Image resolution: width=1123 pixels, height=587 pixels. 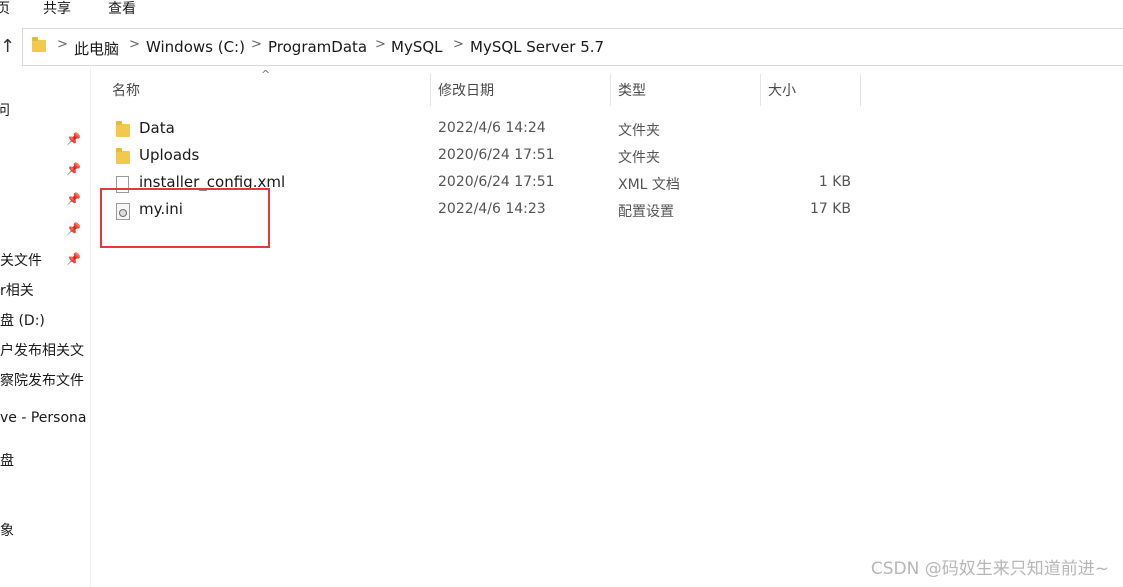 What do you see at coordinates (21, 260) in the screenshot?
I see `nav-item: 关文件` at bounding box center [21, 260].